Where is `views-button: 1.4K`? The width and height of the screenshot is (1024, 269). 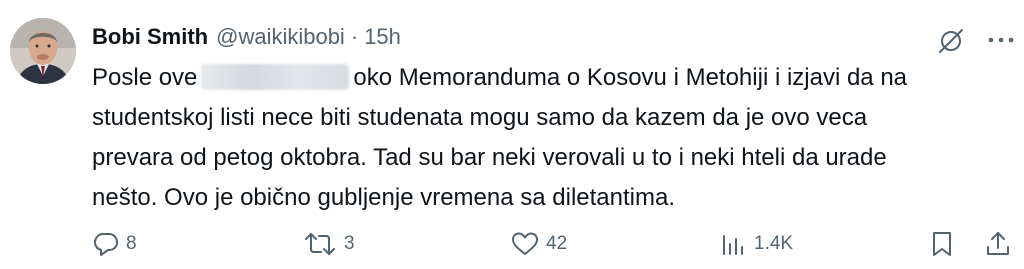
views-button: 1.4K is located at coordinates (755, 244).